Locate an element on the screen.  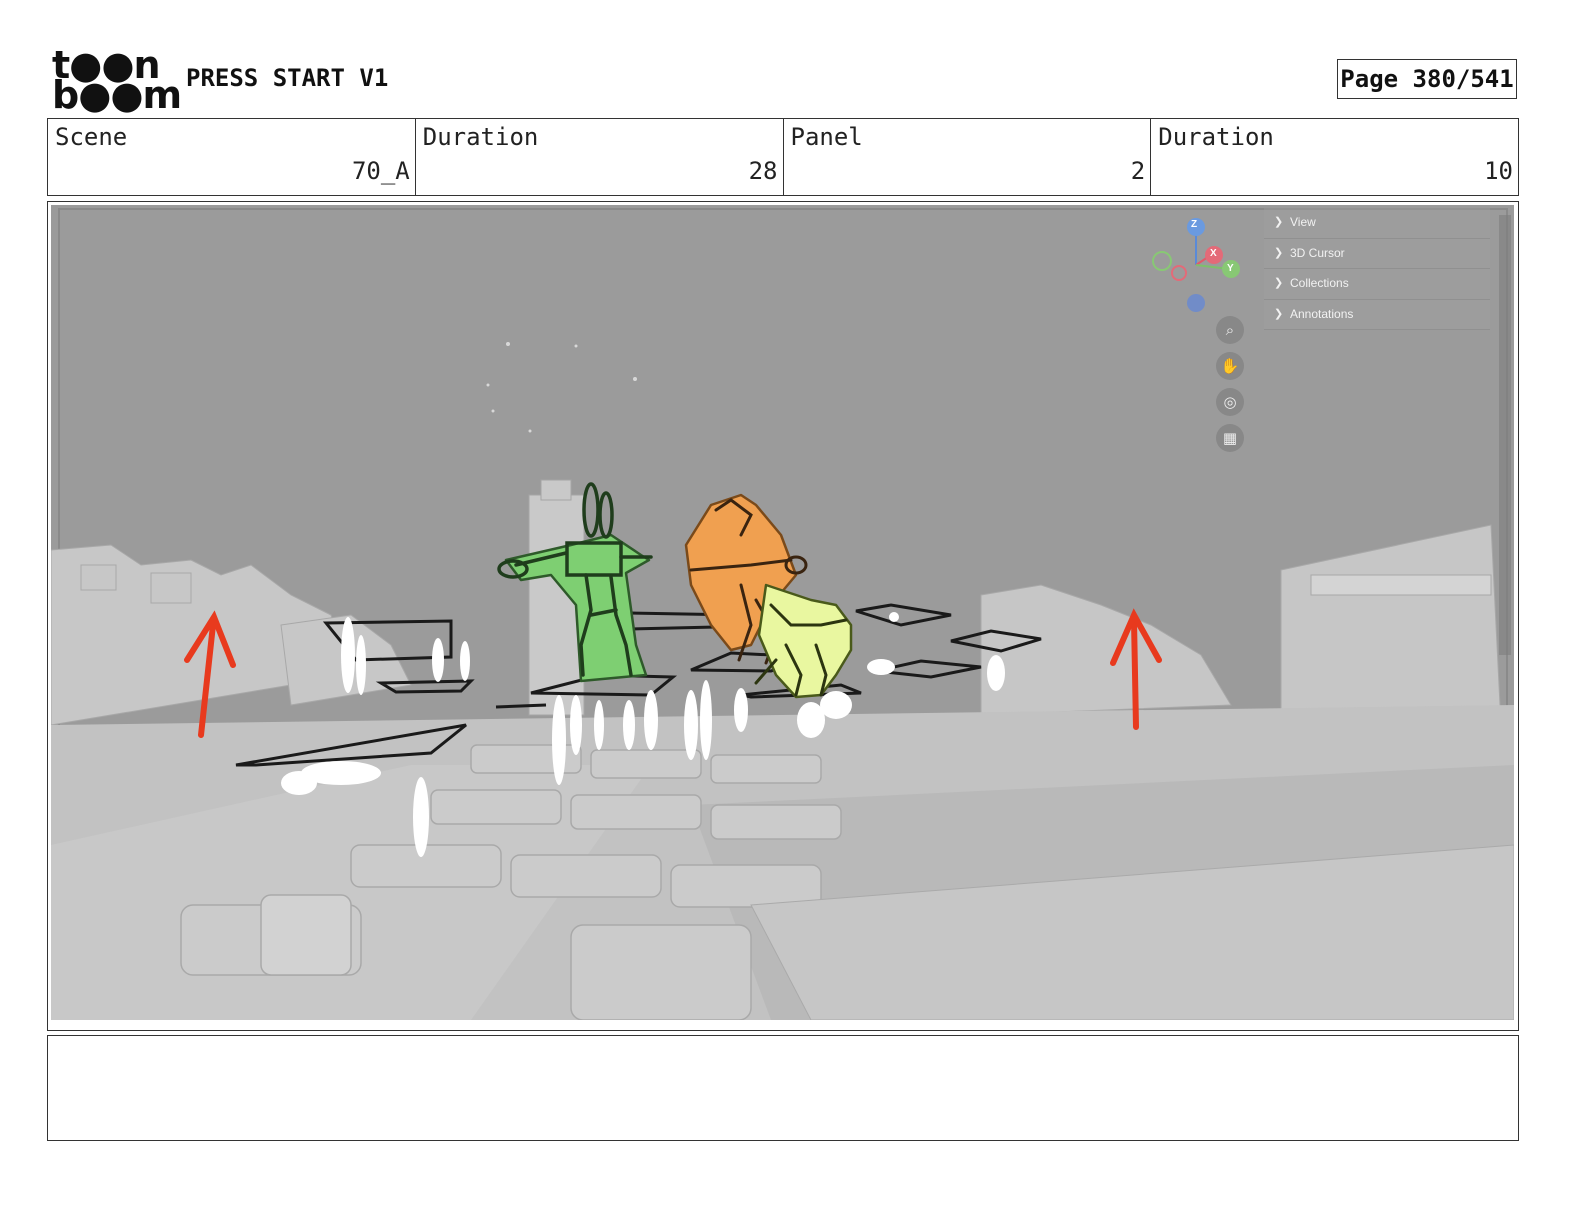
scene-cell: Scene 70_A is located at coordinates (232, 157).